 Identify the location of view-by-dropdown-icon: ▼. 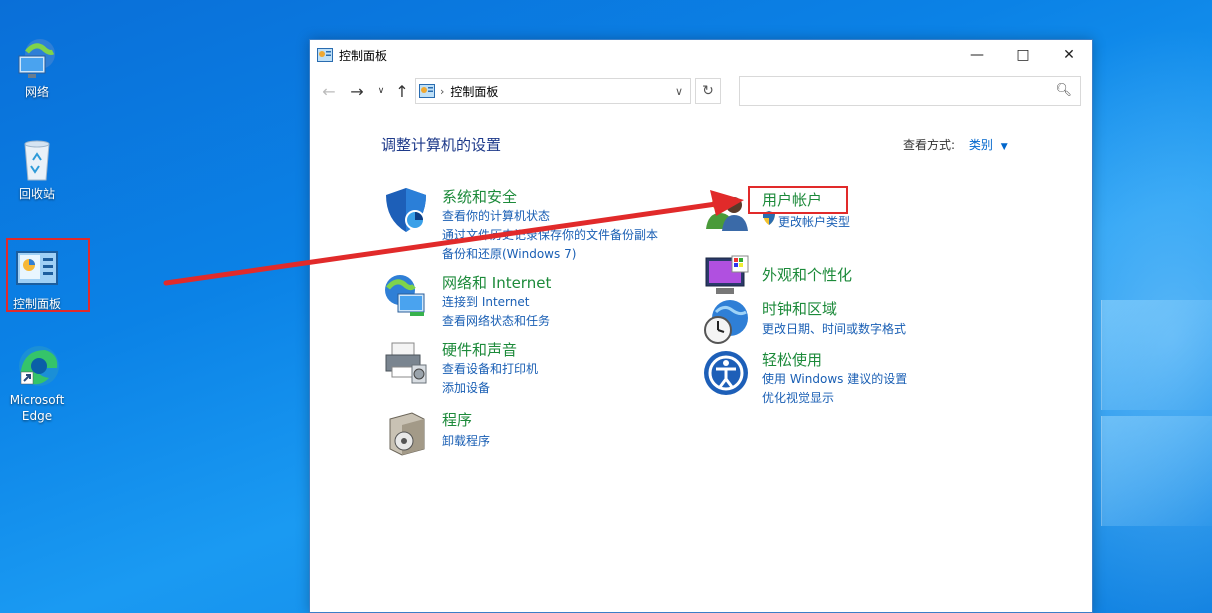
(1004, 147).